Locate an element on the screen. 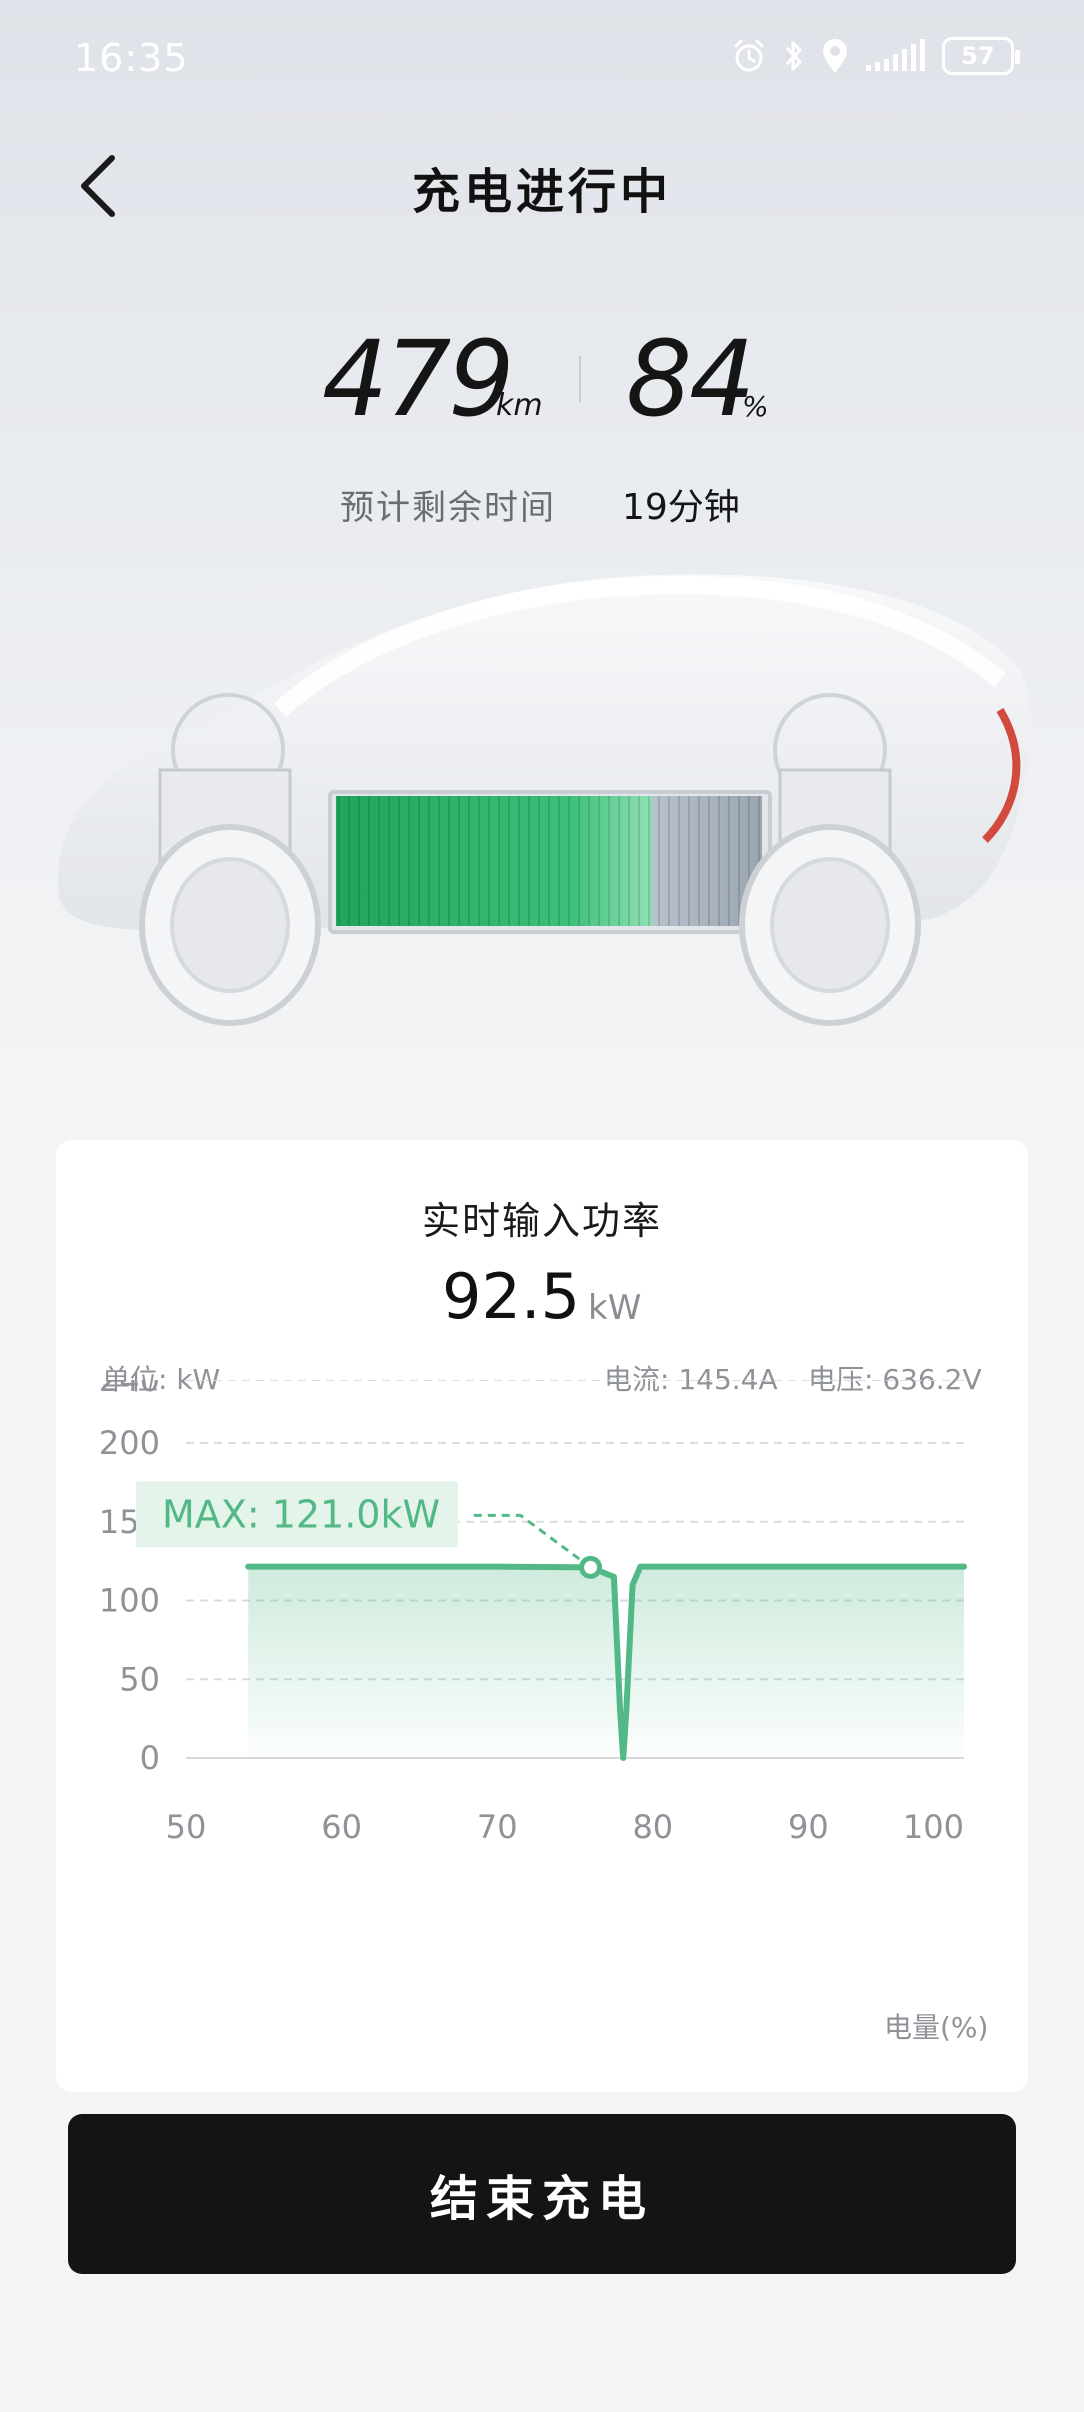 The height and width of the screenshot is (2412, 1084). bluetooth-icon is located at coordinates (793, 56).